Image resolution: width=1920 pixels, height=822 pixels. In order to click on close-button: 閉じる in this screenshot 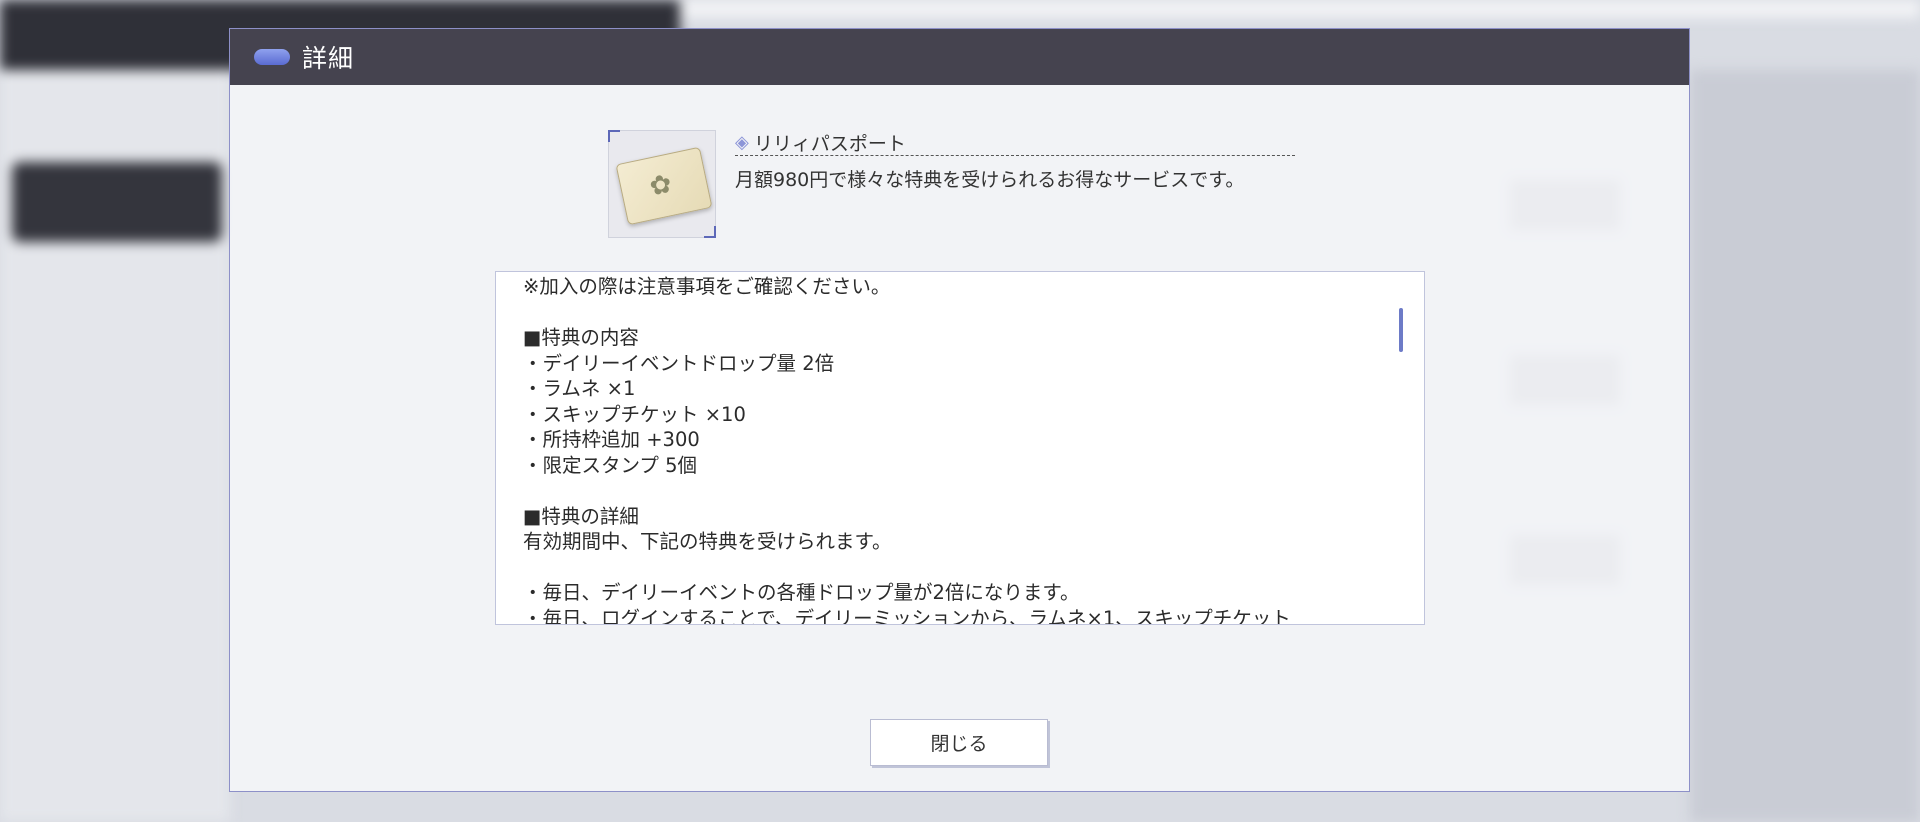, I will do `click(959, 742)`.